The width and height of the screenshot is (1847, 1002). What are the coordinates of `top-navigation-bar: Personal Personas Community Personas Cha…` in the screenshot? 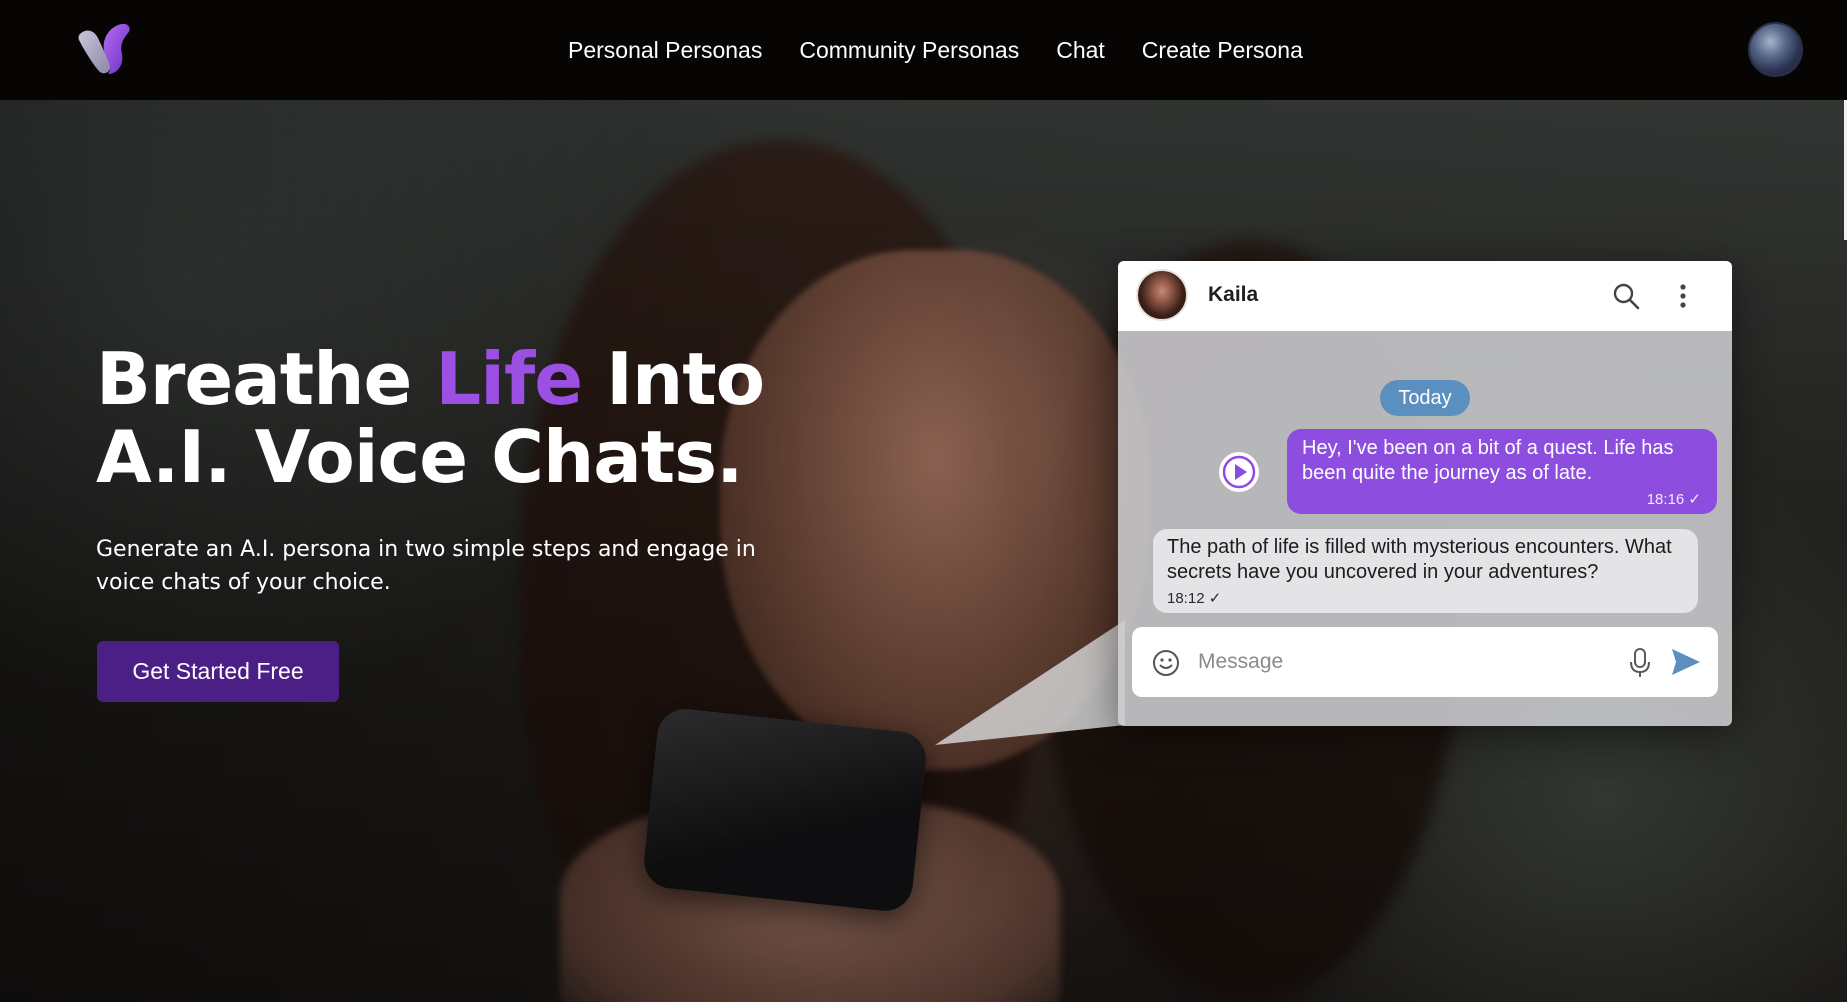 It's located at (923, 50).